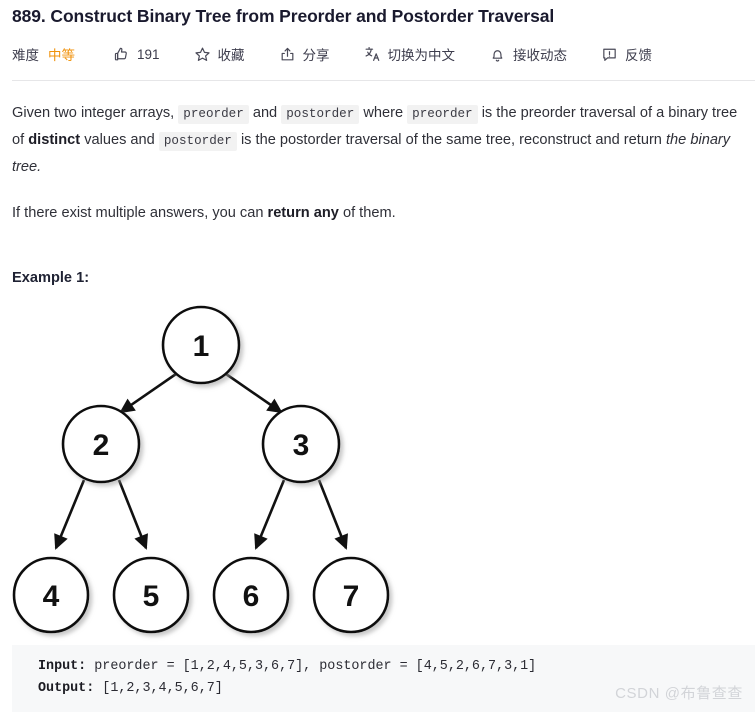 The height and width of the screenshot is (712, 755). Describe the element at coordinates (51, 278) in the screenshot. I see `example-heading: Example 1:` at that location.